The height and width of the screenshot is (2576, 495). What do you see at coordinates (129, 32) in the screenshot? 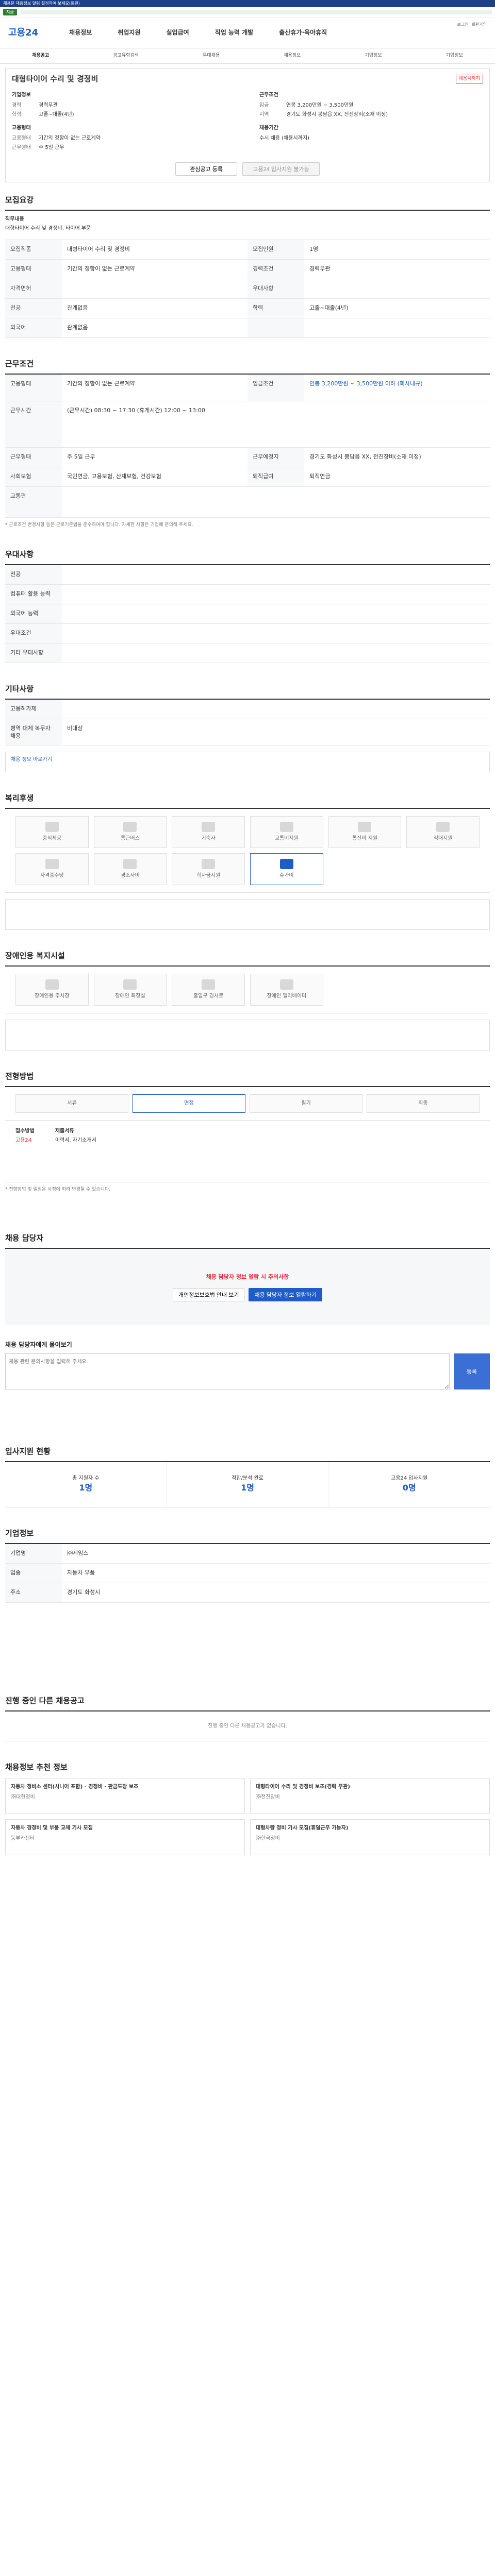
I see `nav-support: 취업지원` at bounding box center [129, 32].